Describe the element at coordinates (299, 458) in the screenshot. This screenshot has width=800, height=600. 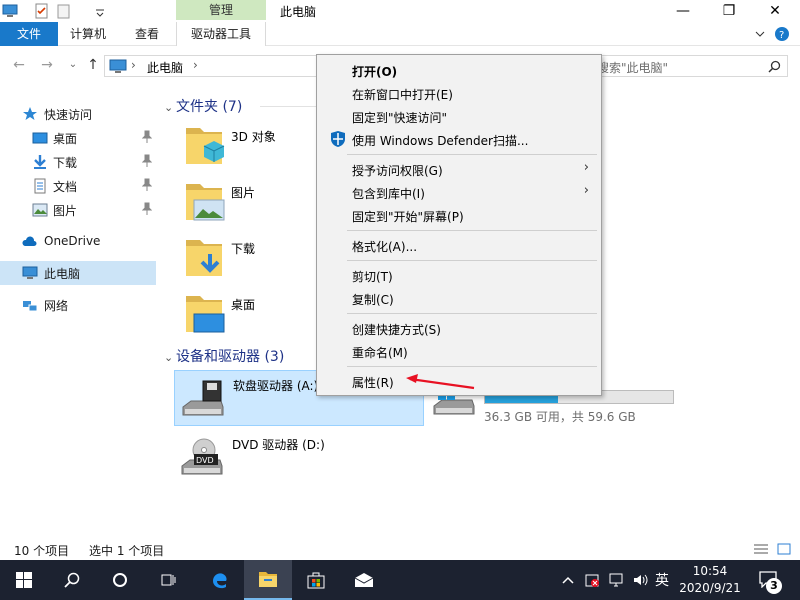
I see `drive-dvd-d: DVD DVD 驱动器 (D:)` at that location.